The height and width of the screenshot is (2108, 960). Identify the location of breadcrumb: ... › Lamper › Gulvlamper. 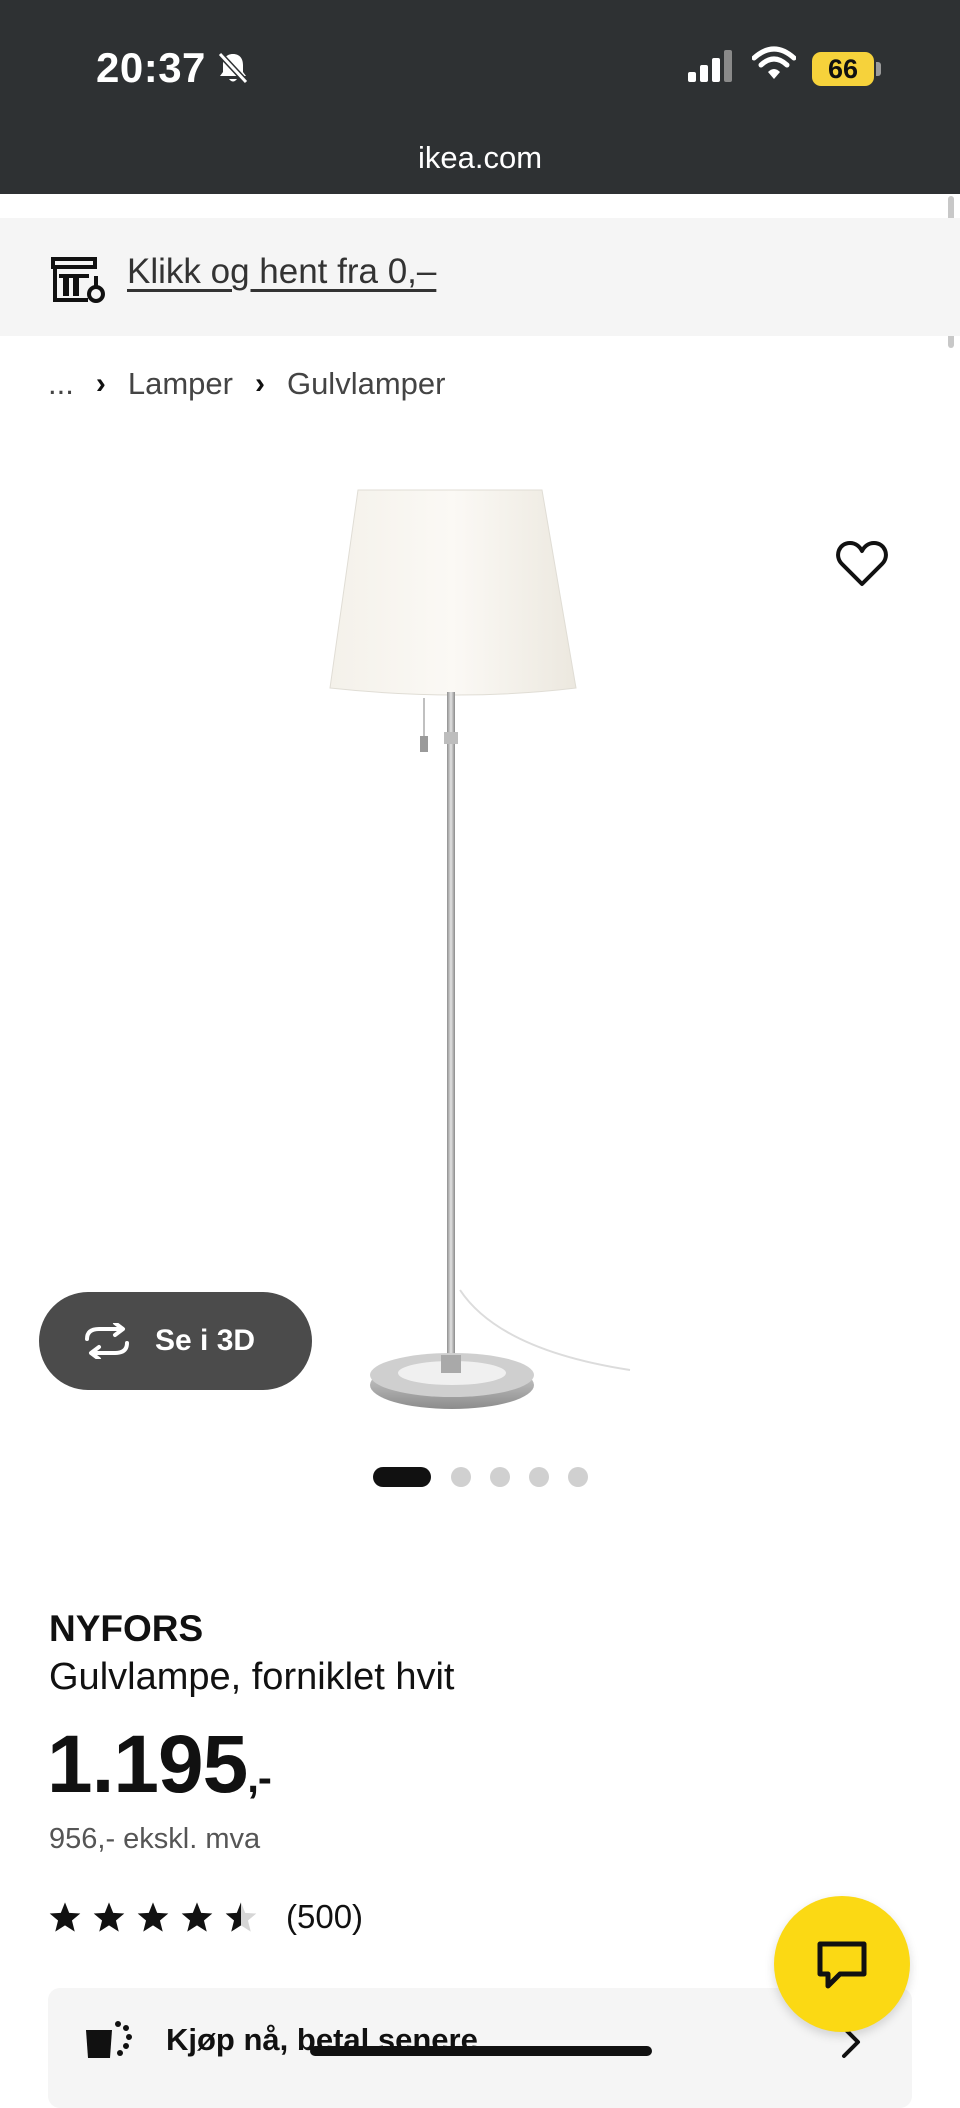
(246, 384).